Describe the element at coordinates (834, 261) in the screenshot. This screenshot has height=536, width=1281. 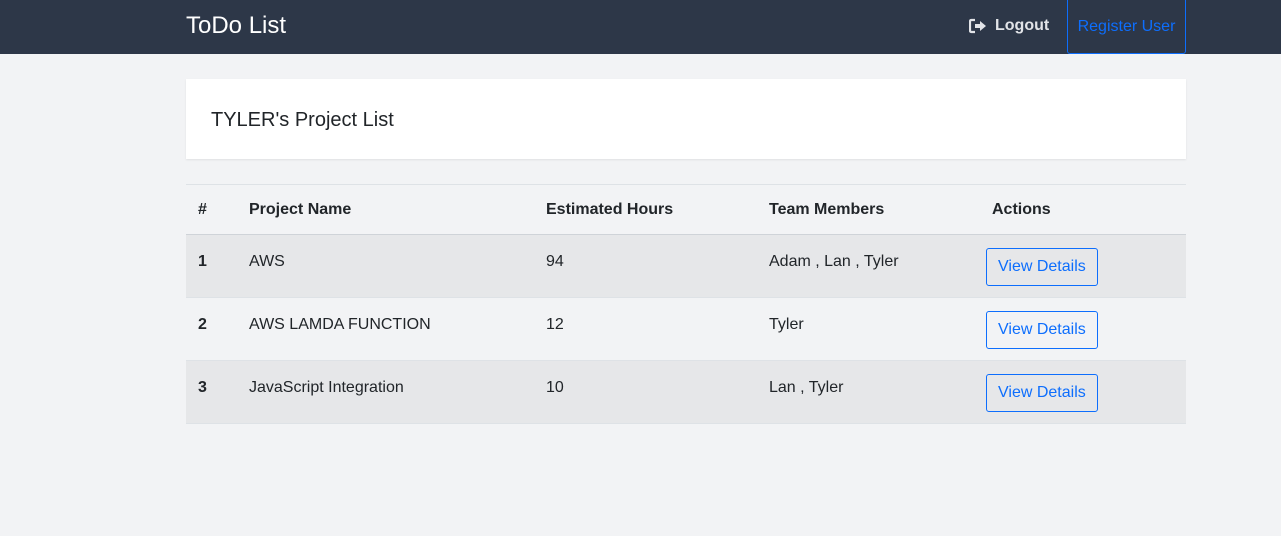
I see `team-members: Adam , Lan , Tyler` at that location.